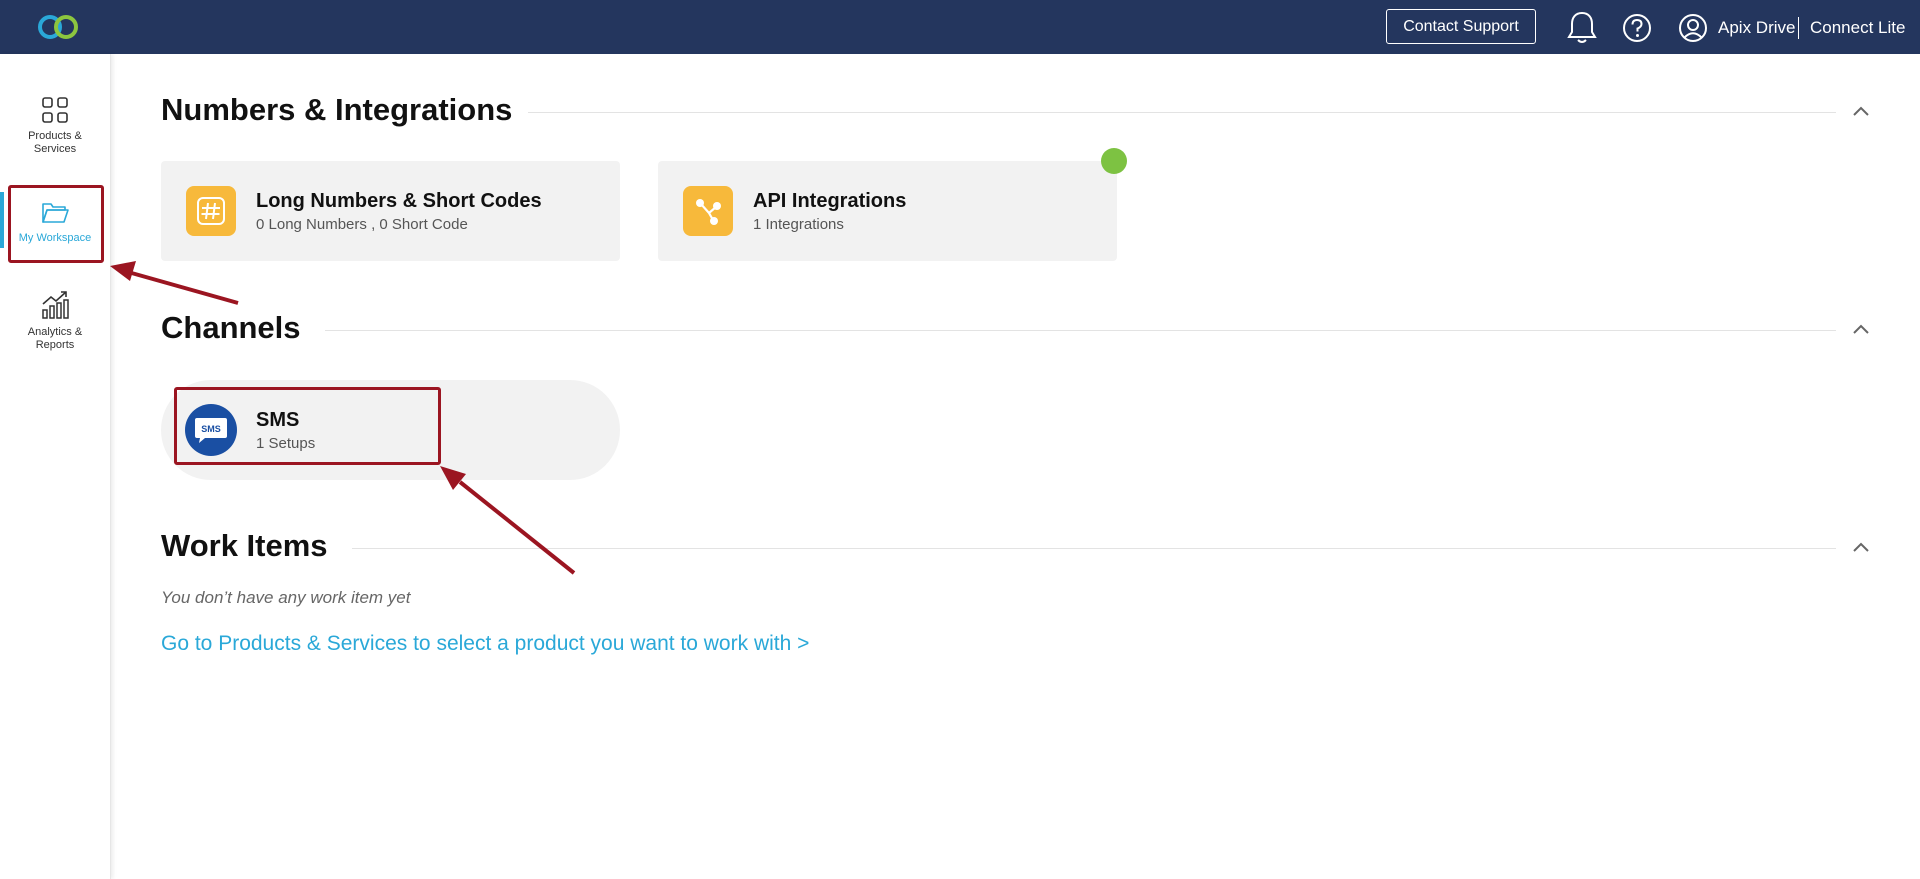 The image size is (1920, 879). I want to click on section-title-numbers-integrations: Numbers & Integrations, so click(337, 109).